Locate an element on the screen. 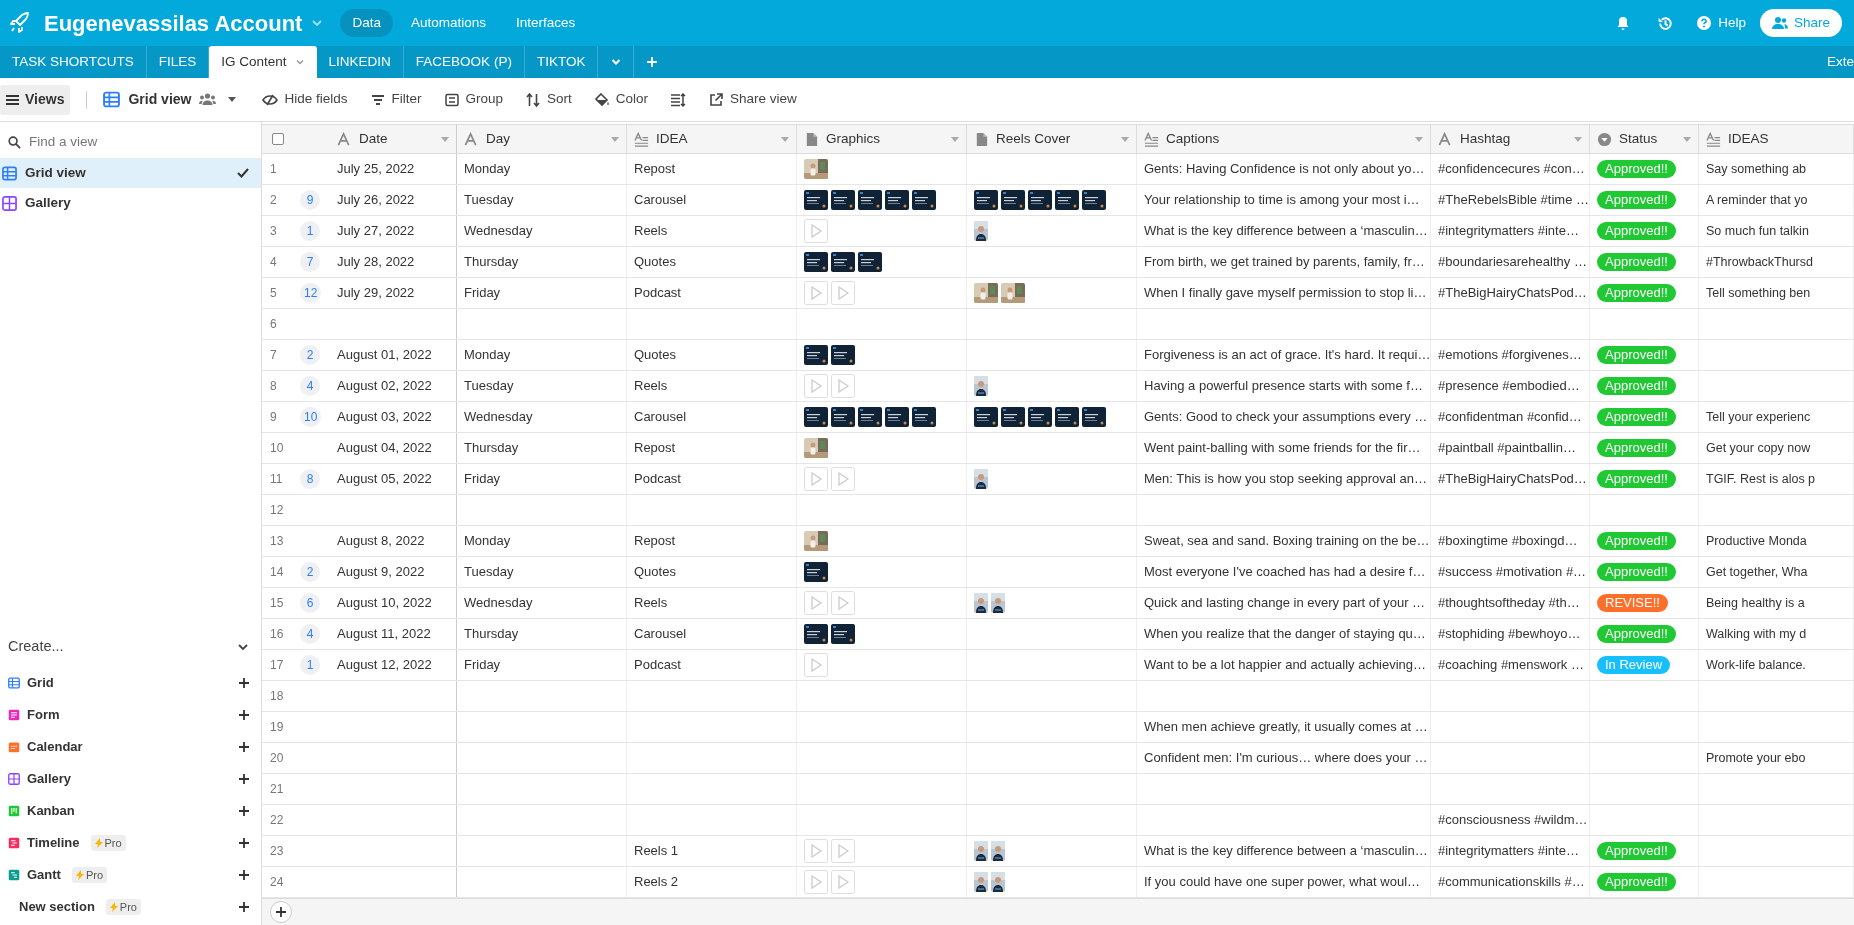  comment-count: 9 is located at coordinates (310, 200).